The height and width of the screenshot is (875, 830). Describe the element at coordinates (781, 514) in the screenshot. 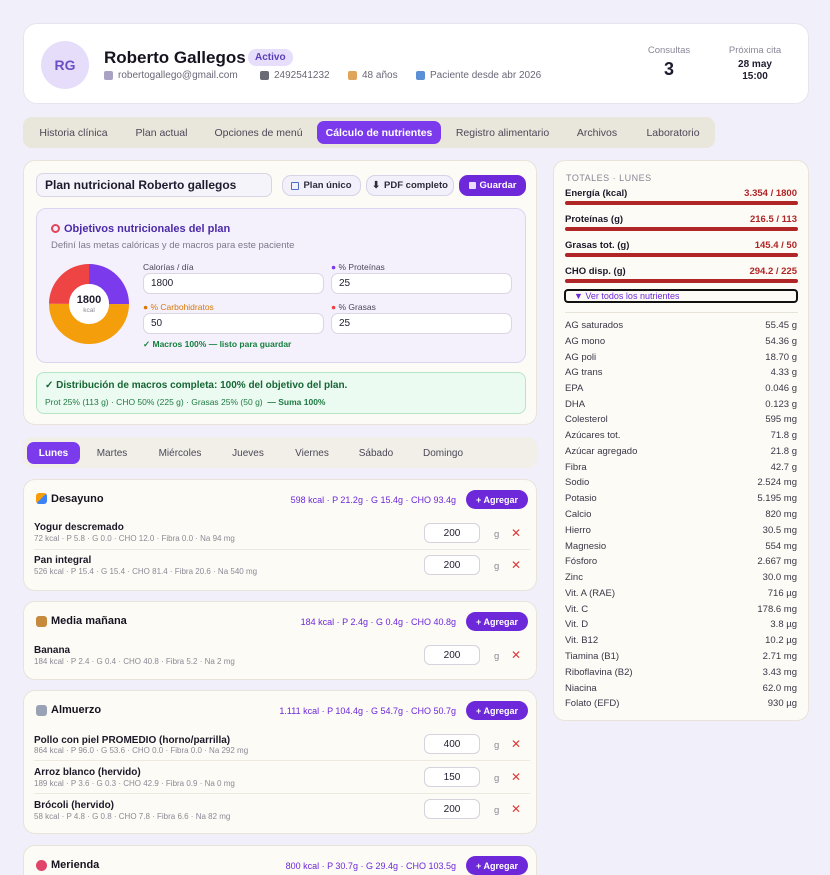

I see `nutrient-value: 820 mg` at that location.